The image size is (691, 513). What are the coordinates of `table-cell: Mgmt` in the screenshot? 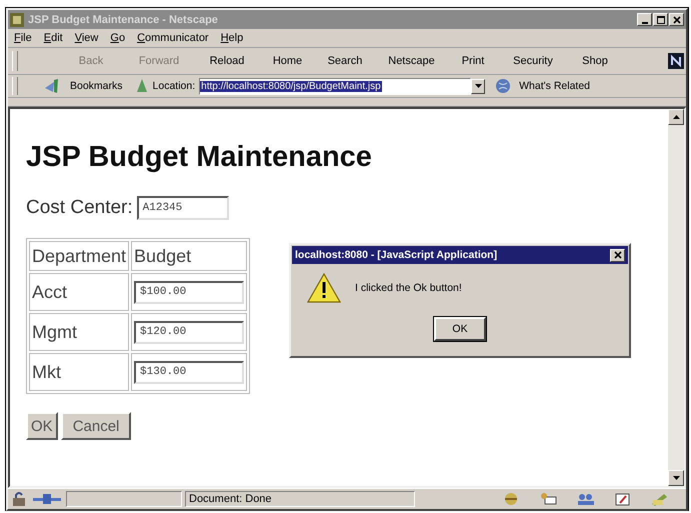 It's located at (79, 332).